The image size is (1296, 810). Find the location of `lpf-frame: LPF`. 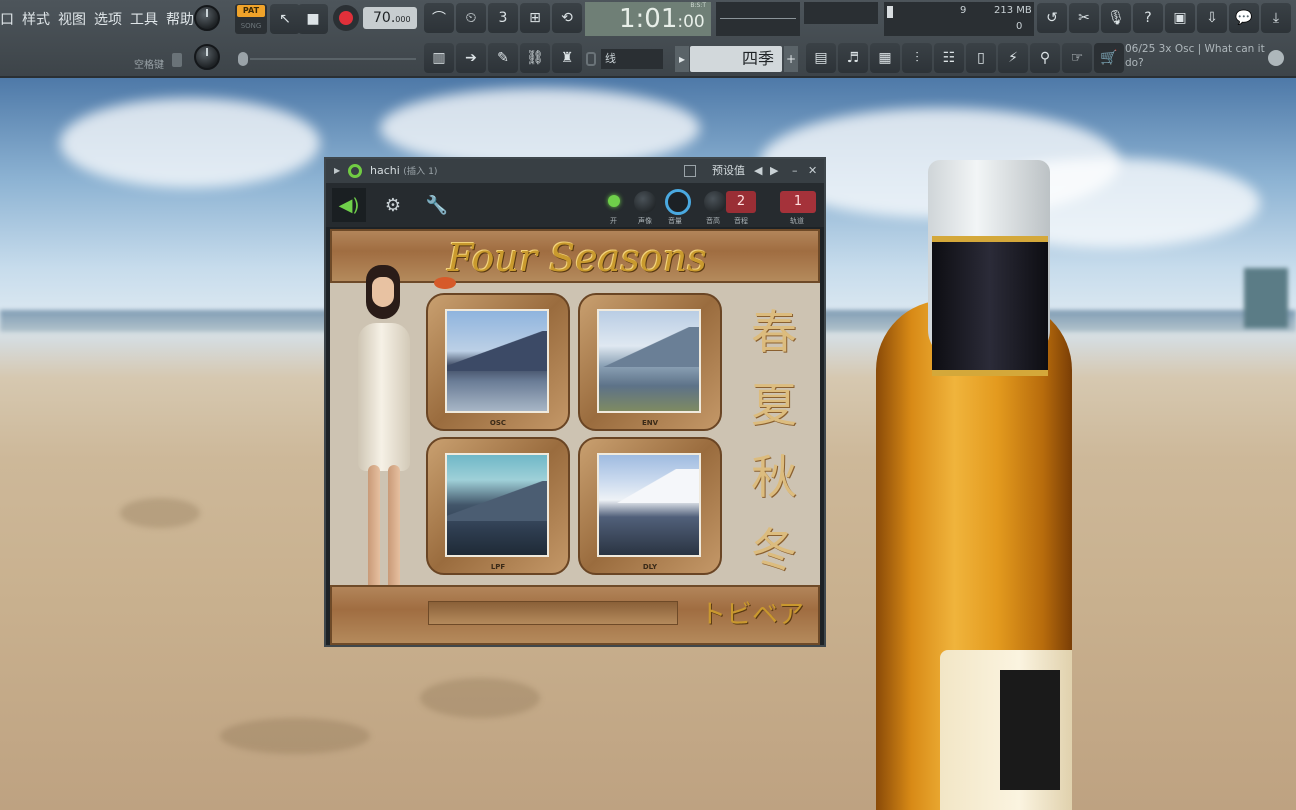

lpf-frame: LPF is located at coordinates (498, 506).